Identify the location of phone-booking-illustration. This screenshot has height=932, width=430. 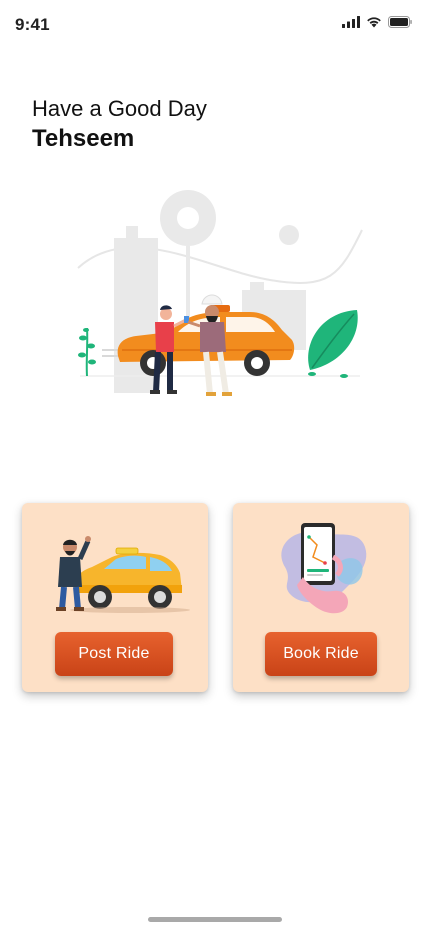
(324, 568).